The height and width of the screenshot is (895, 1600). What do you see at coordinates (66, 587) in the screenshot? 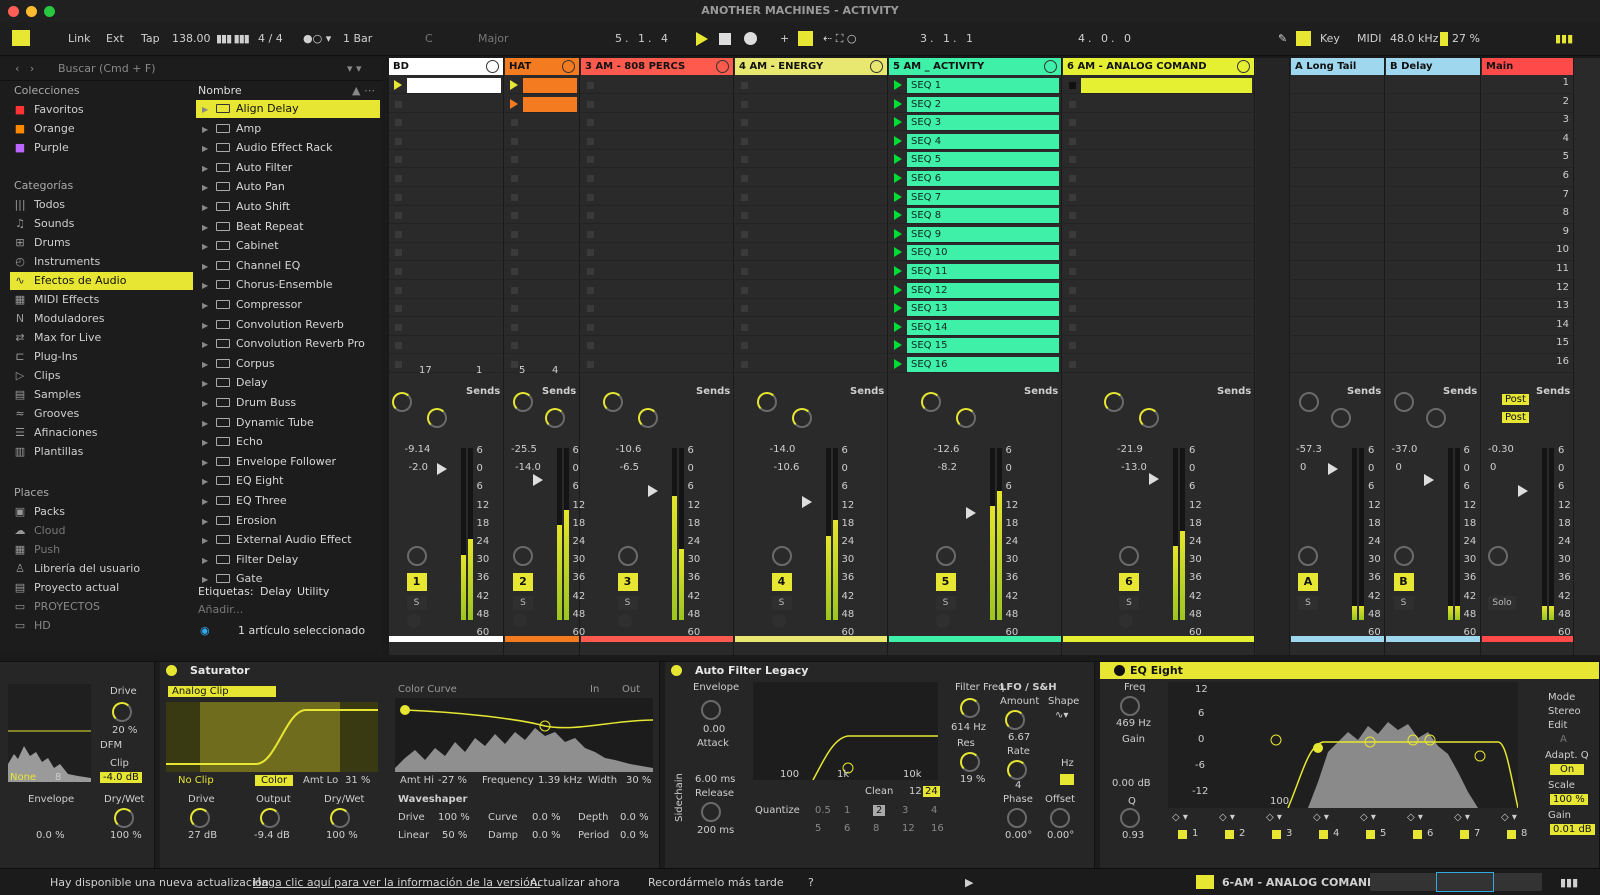
I see `place-current-project: ▤ Proyecto actual` at bounding box center [66, 587].